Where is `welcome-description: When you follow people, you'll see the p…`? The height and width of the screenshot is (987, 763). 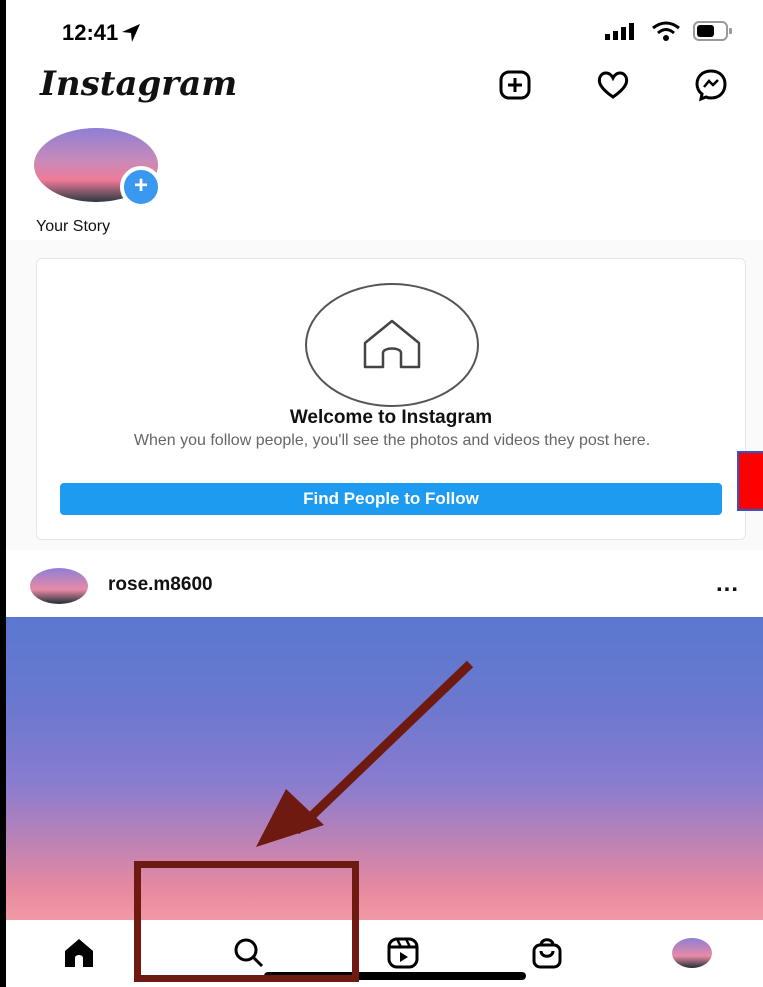 welcome-description: When you follow people, you'll see the p… is located at coordinates (392, 440).